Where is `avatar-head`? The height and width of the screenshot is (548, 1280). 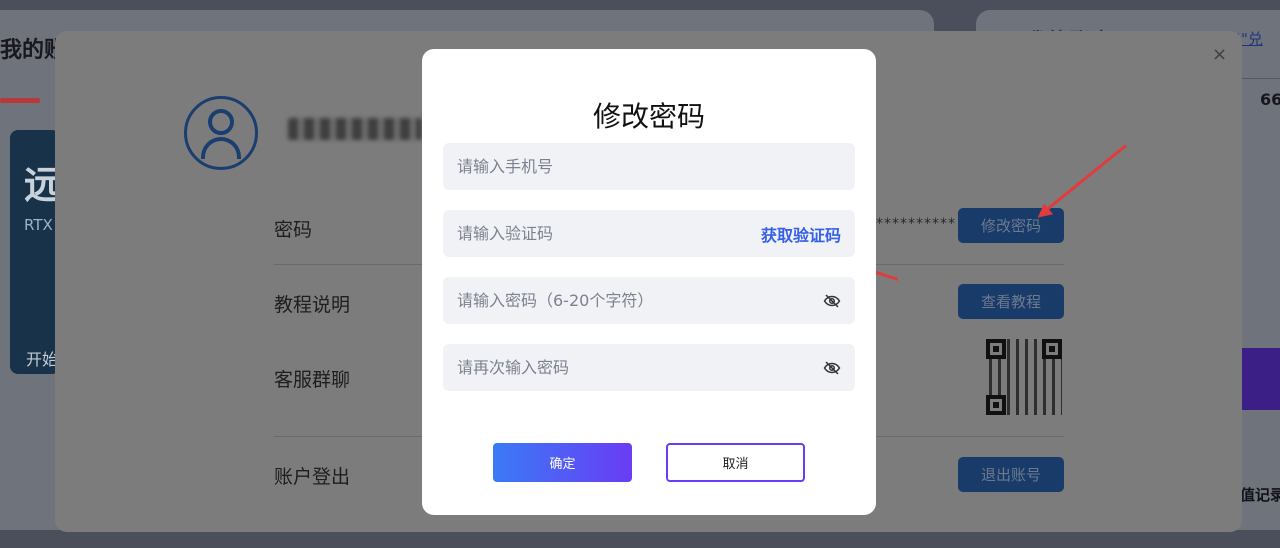 avatar-head is located at coordinates (221, 122).